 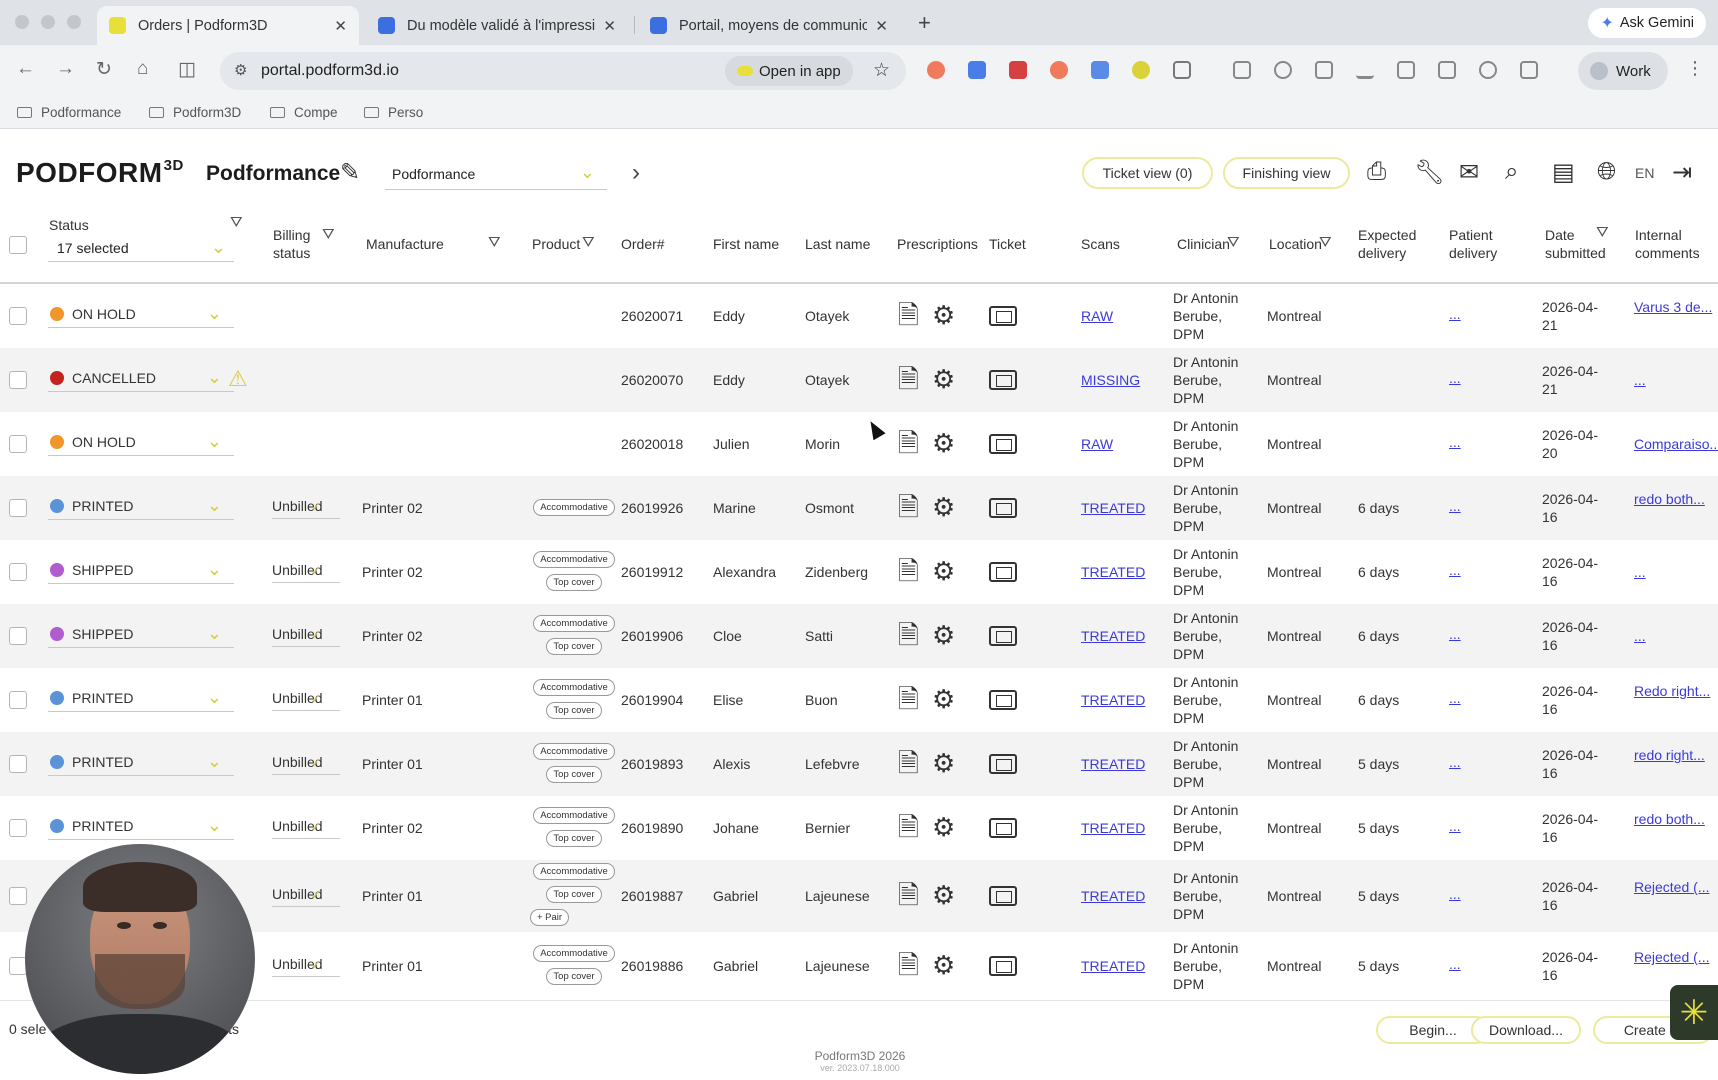 I want to click on language-label: EN, so click(x=1644, y=173).